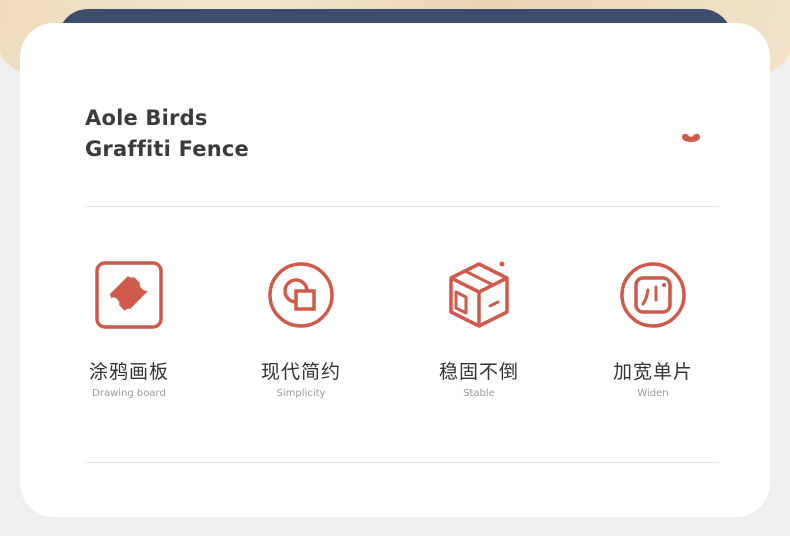 The image size is (790, 536). What do you see at coordinates (653, 295) in the screenshot?
I see `widen-panel-icon` at bounding box center [653, 295].